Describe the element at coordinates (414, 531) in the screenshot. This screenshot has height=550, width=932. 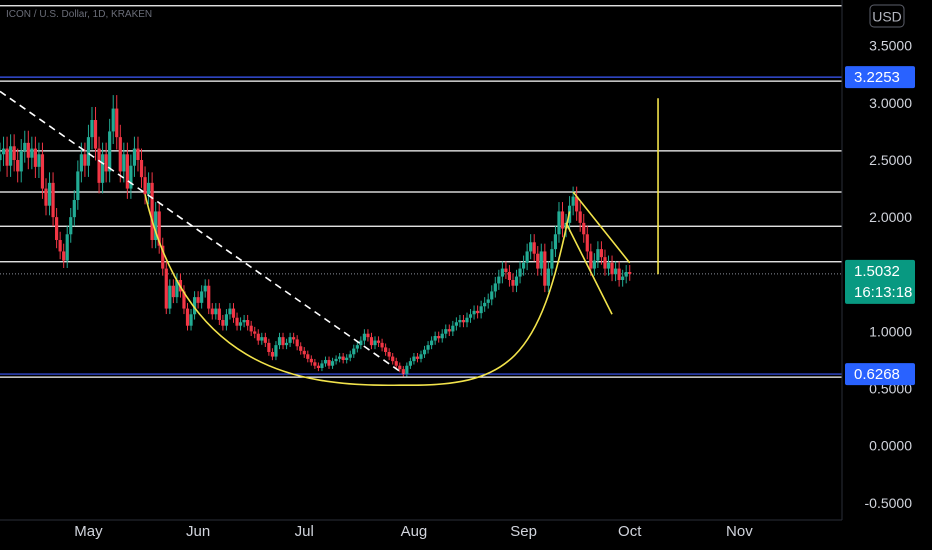
I see `time-tick-label: Aug` at that location.